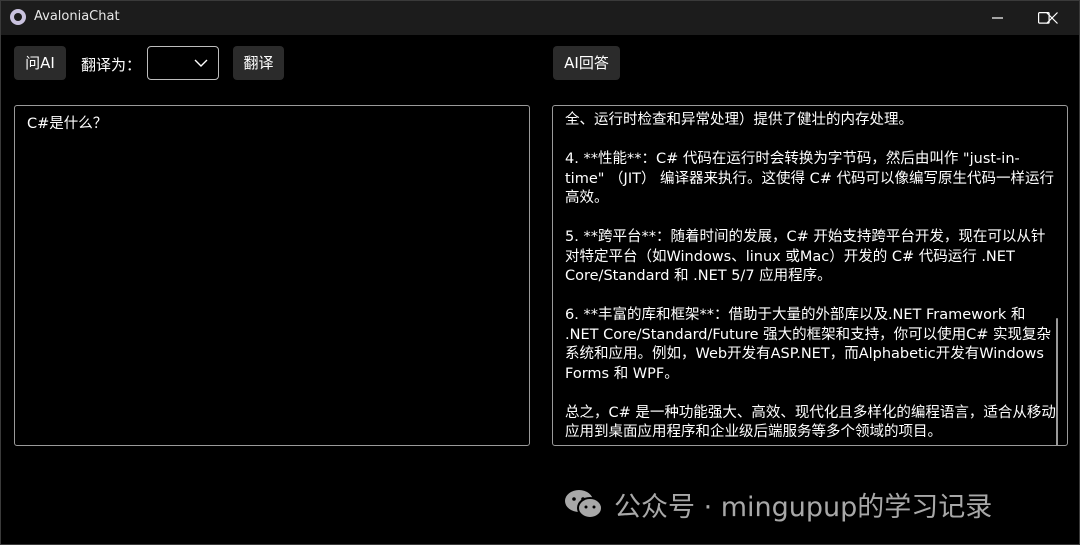 The width and height of the screenshot is (1080, 545). What do you see at coordinates (77, 16) in the screenshot?
I see `window-title: AvaloniaChat` at bounding box center [77, 16].